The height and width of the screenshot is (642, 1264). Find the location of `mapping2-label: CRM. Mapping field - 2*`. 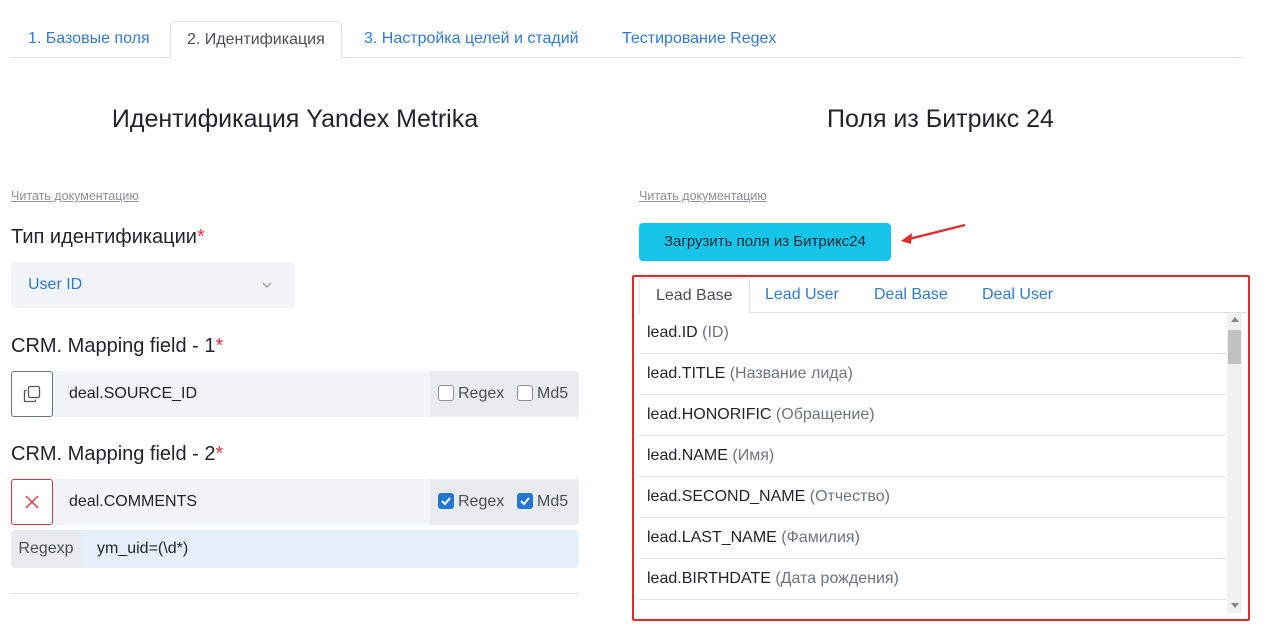

mapping2-label: CRM. Mapping field - 2* is located at coordinates (117, 454).